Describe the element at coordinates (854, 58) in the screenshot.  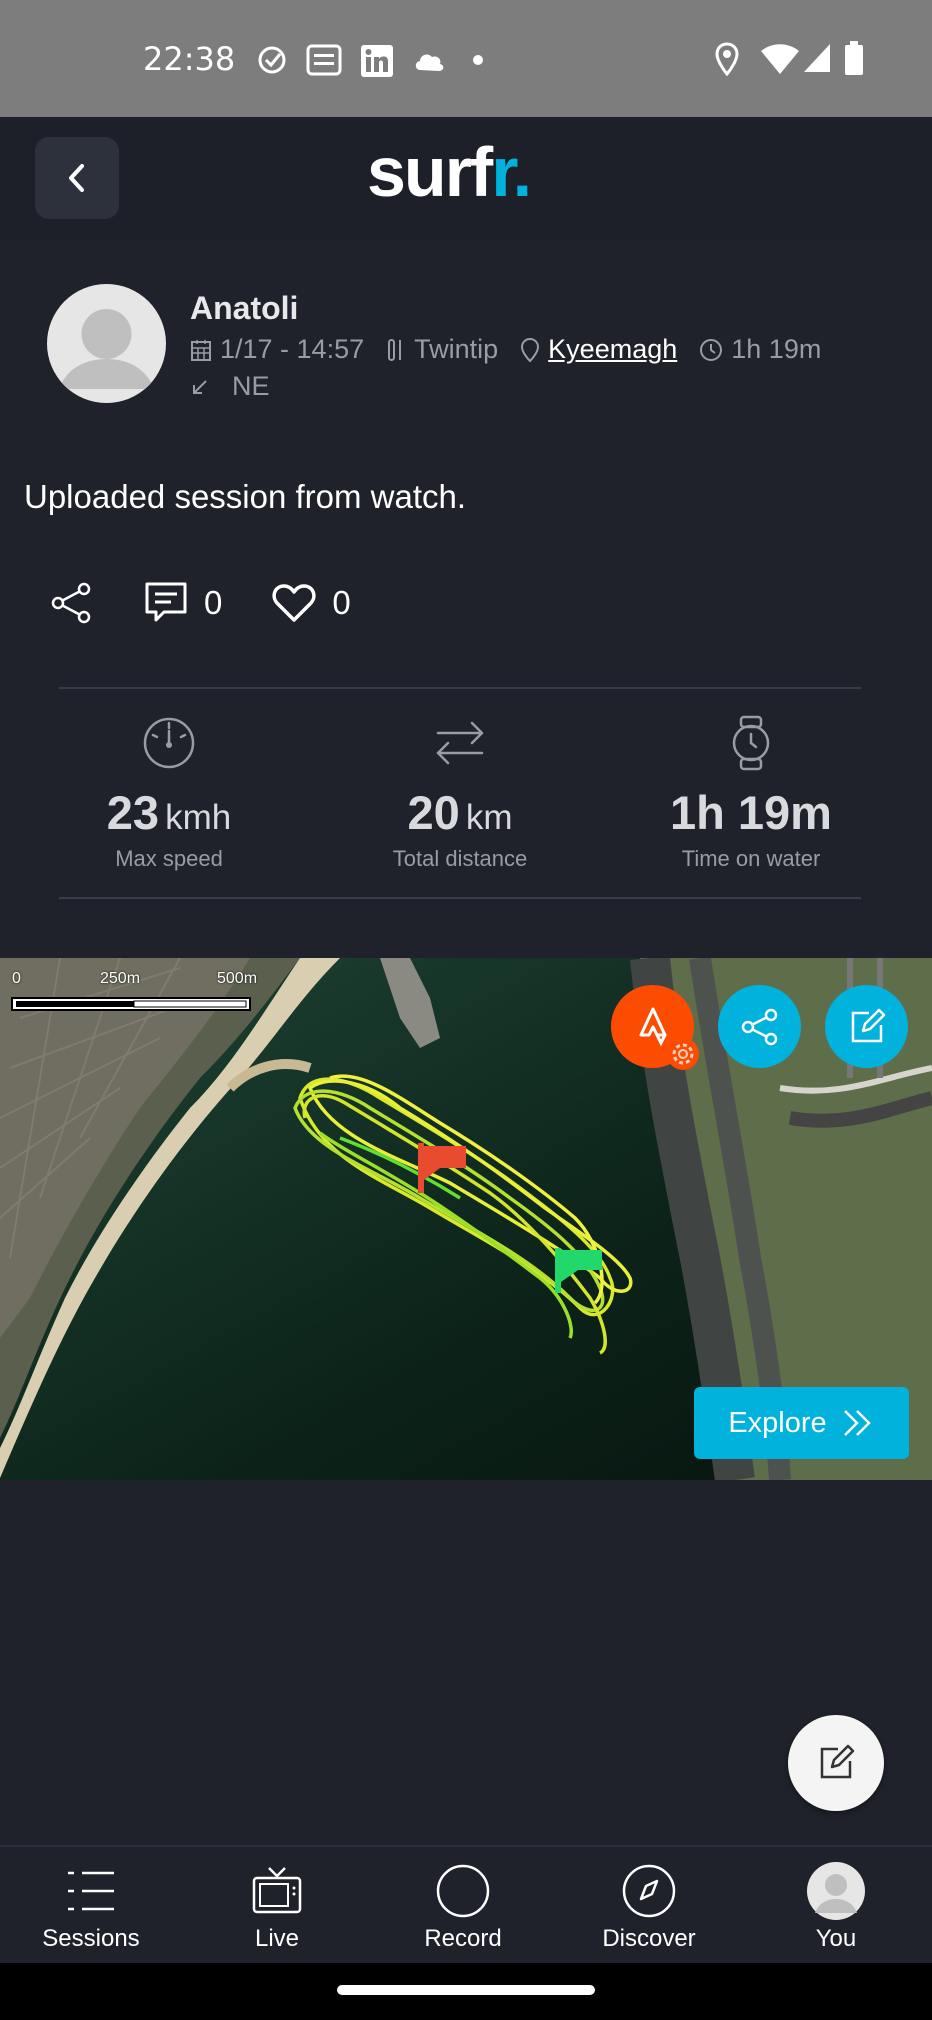
I see `battery-icon` at that location.